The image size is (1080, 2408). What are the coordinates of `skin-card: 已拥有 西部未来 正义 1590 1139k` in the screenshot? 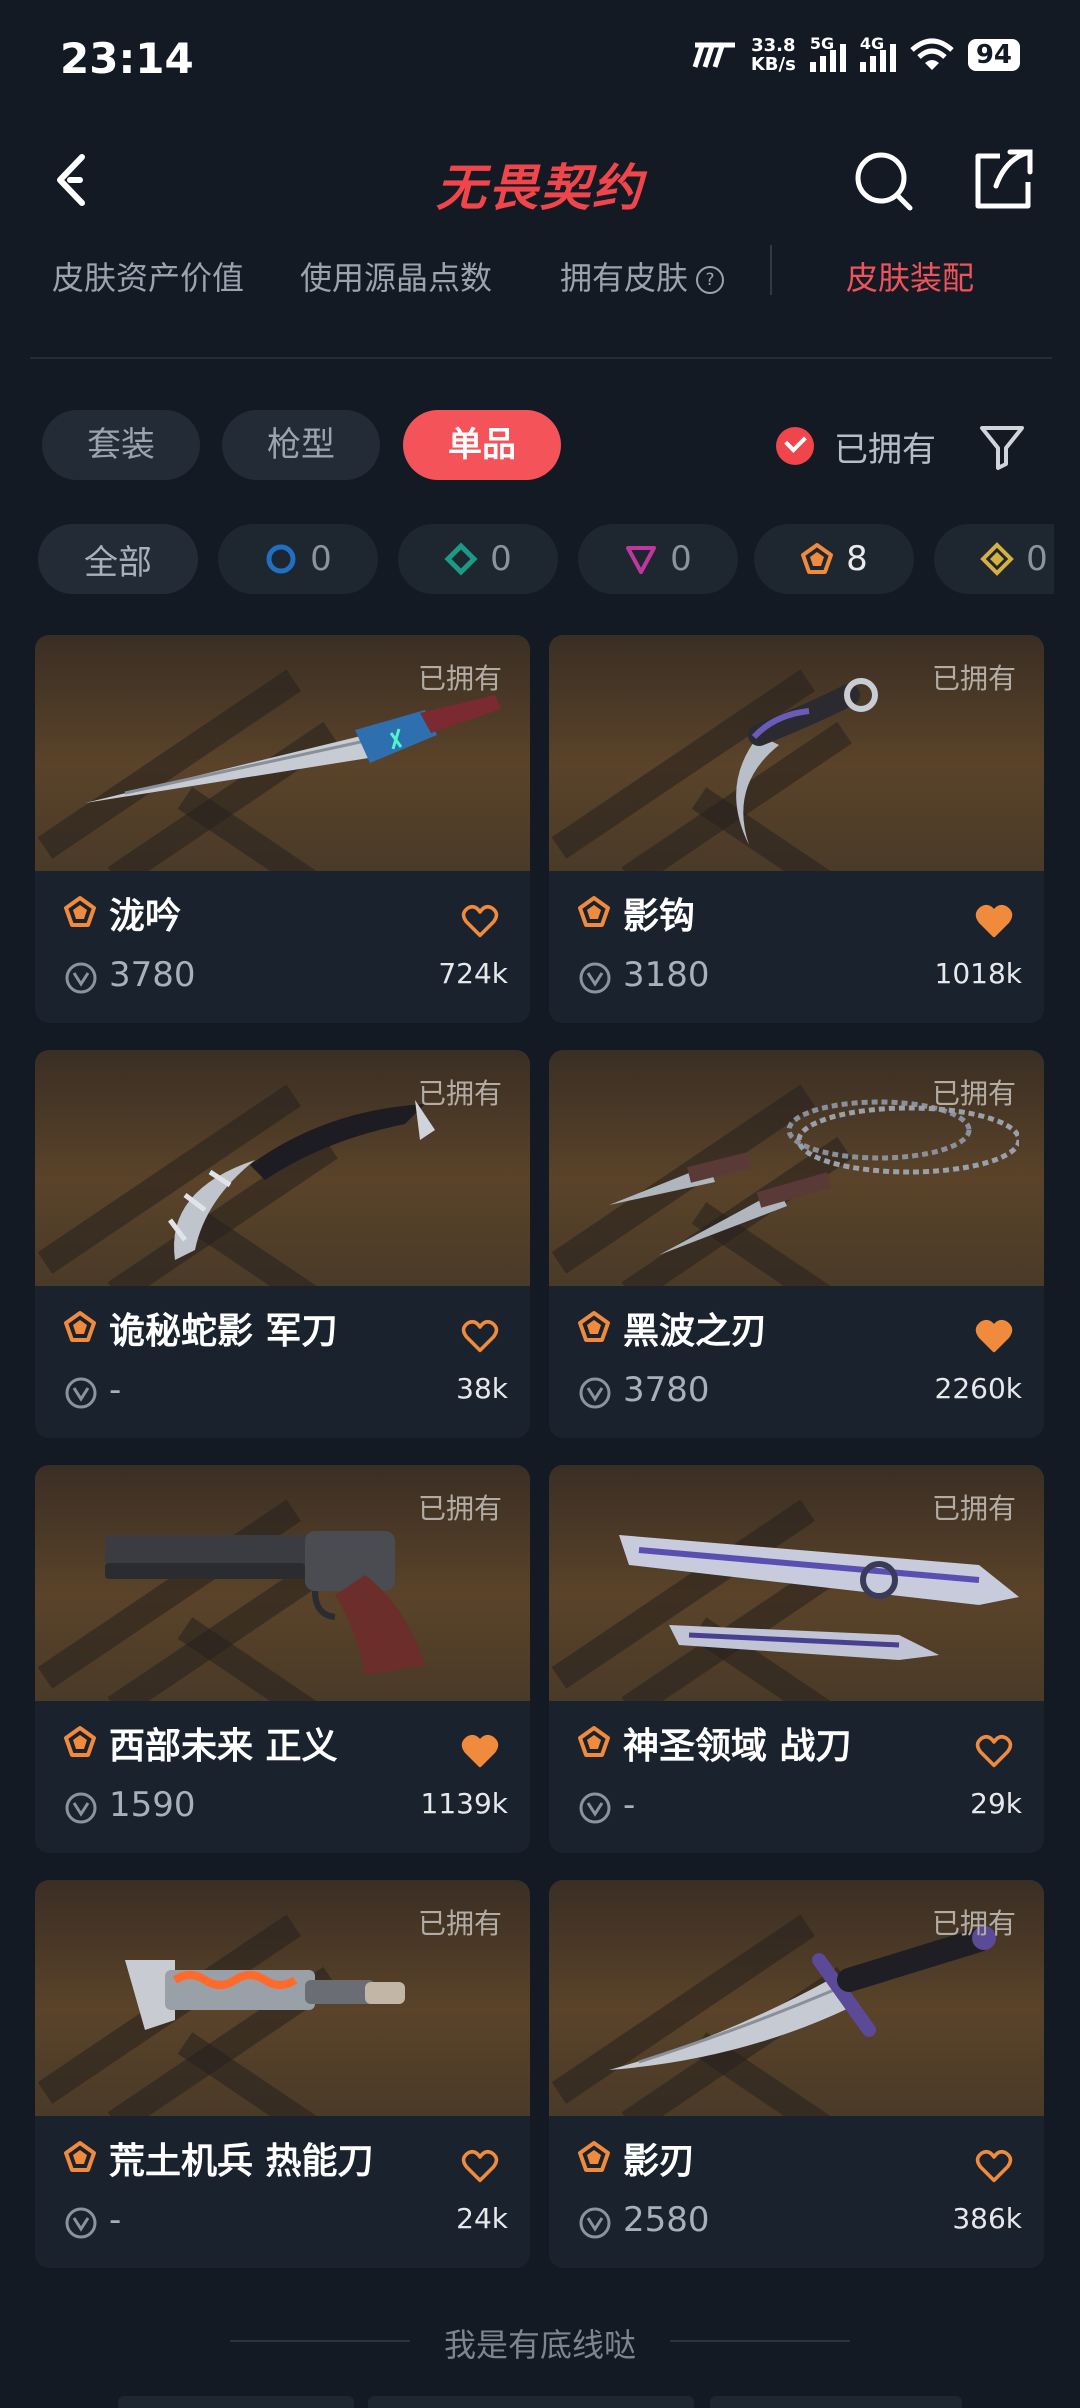 It's located at (282, 1659).